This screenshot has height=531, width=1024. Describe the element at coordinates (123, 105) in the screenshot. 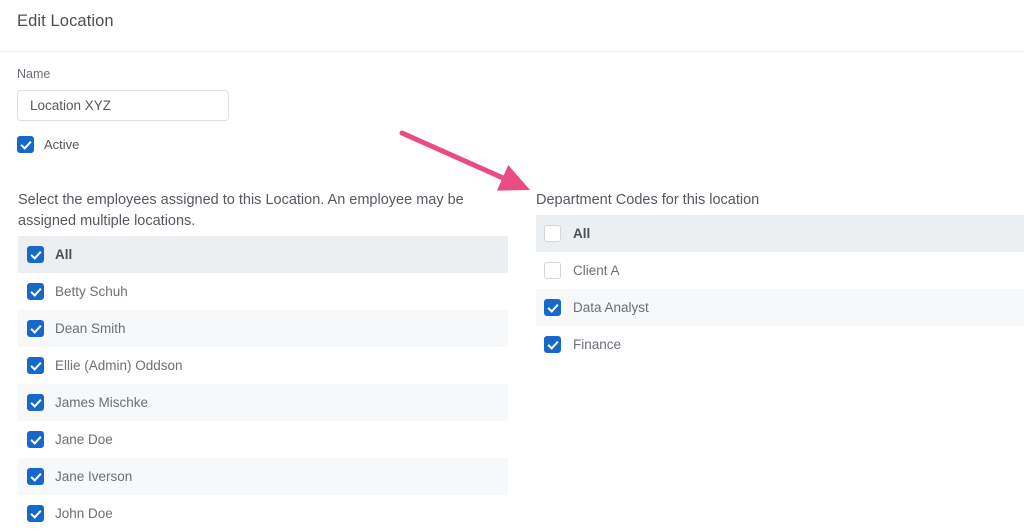

I see `name-input` at that location.